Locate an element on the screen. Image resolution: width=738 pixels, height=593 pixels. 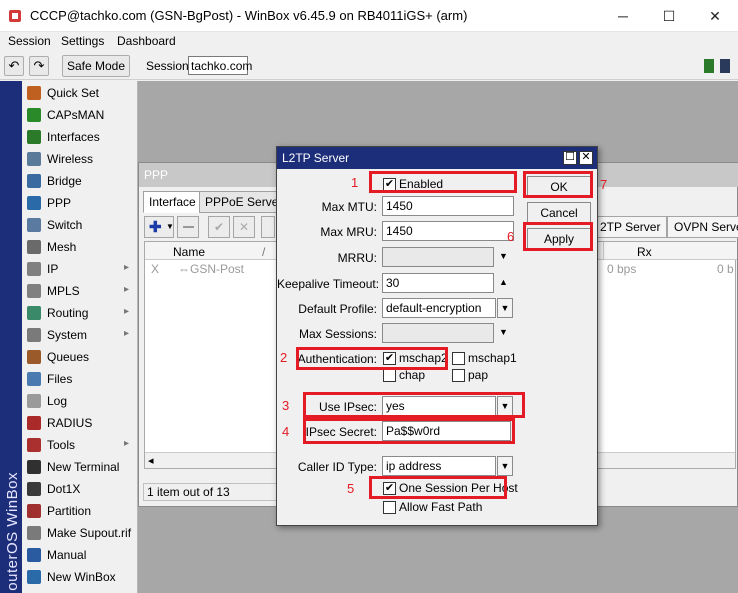
sidebar-item-switch: Switch is located at coordinates (79, 225).